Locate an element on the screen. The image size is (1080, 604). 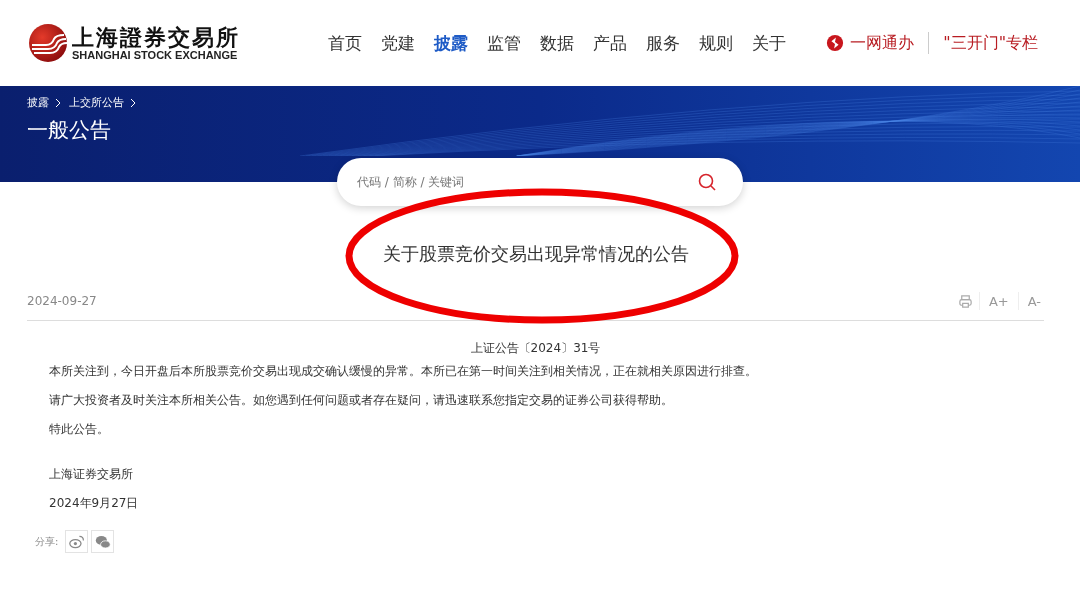
breadcrumb-link: 披露 is located at coordinates (38, 102).